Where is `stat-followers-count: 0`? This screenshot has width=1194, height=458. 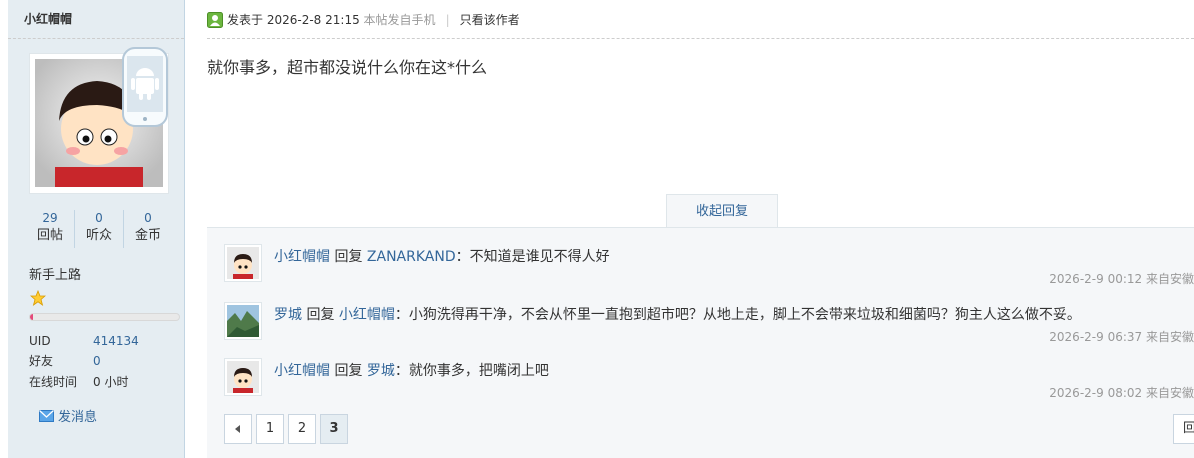 stat-followers-count: 0 is located at coordinates (99, 218).